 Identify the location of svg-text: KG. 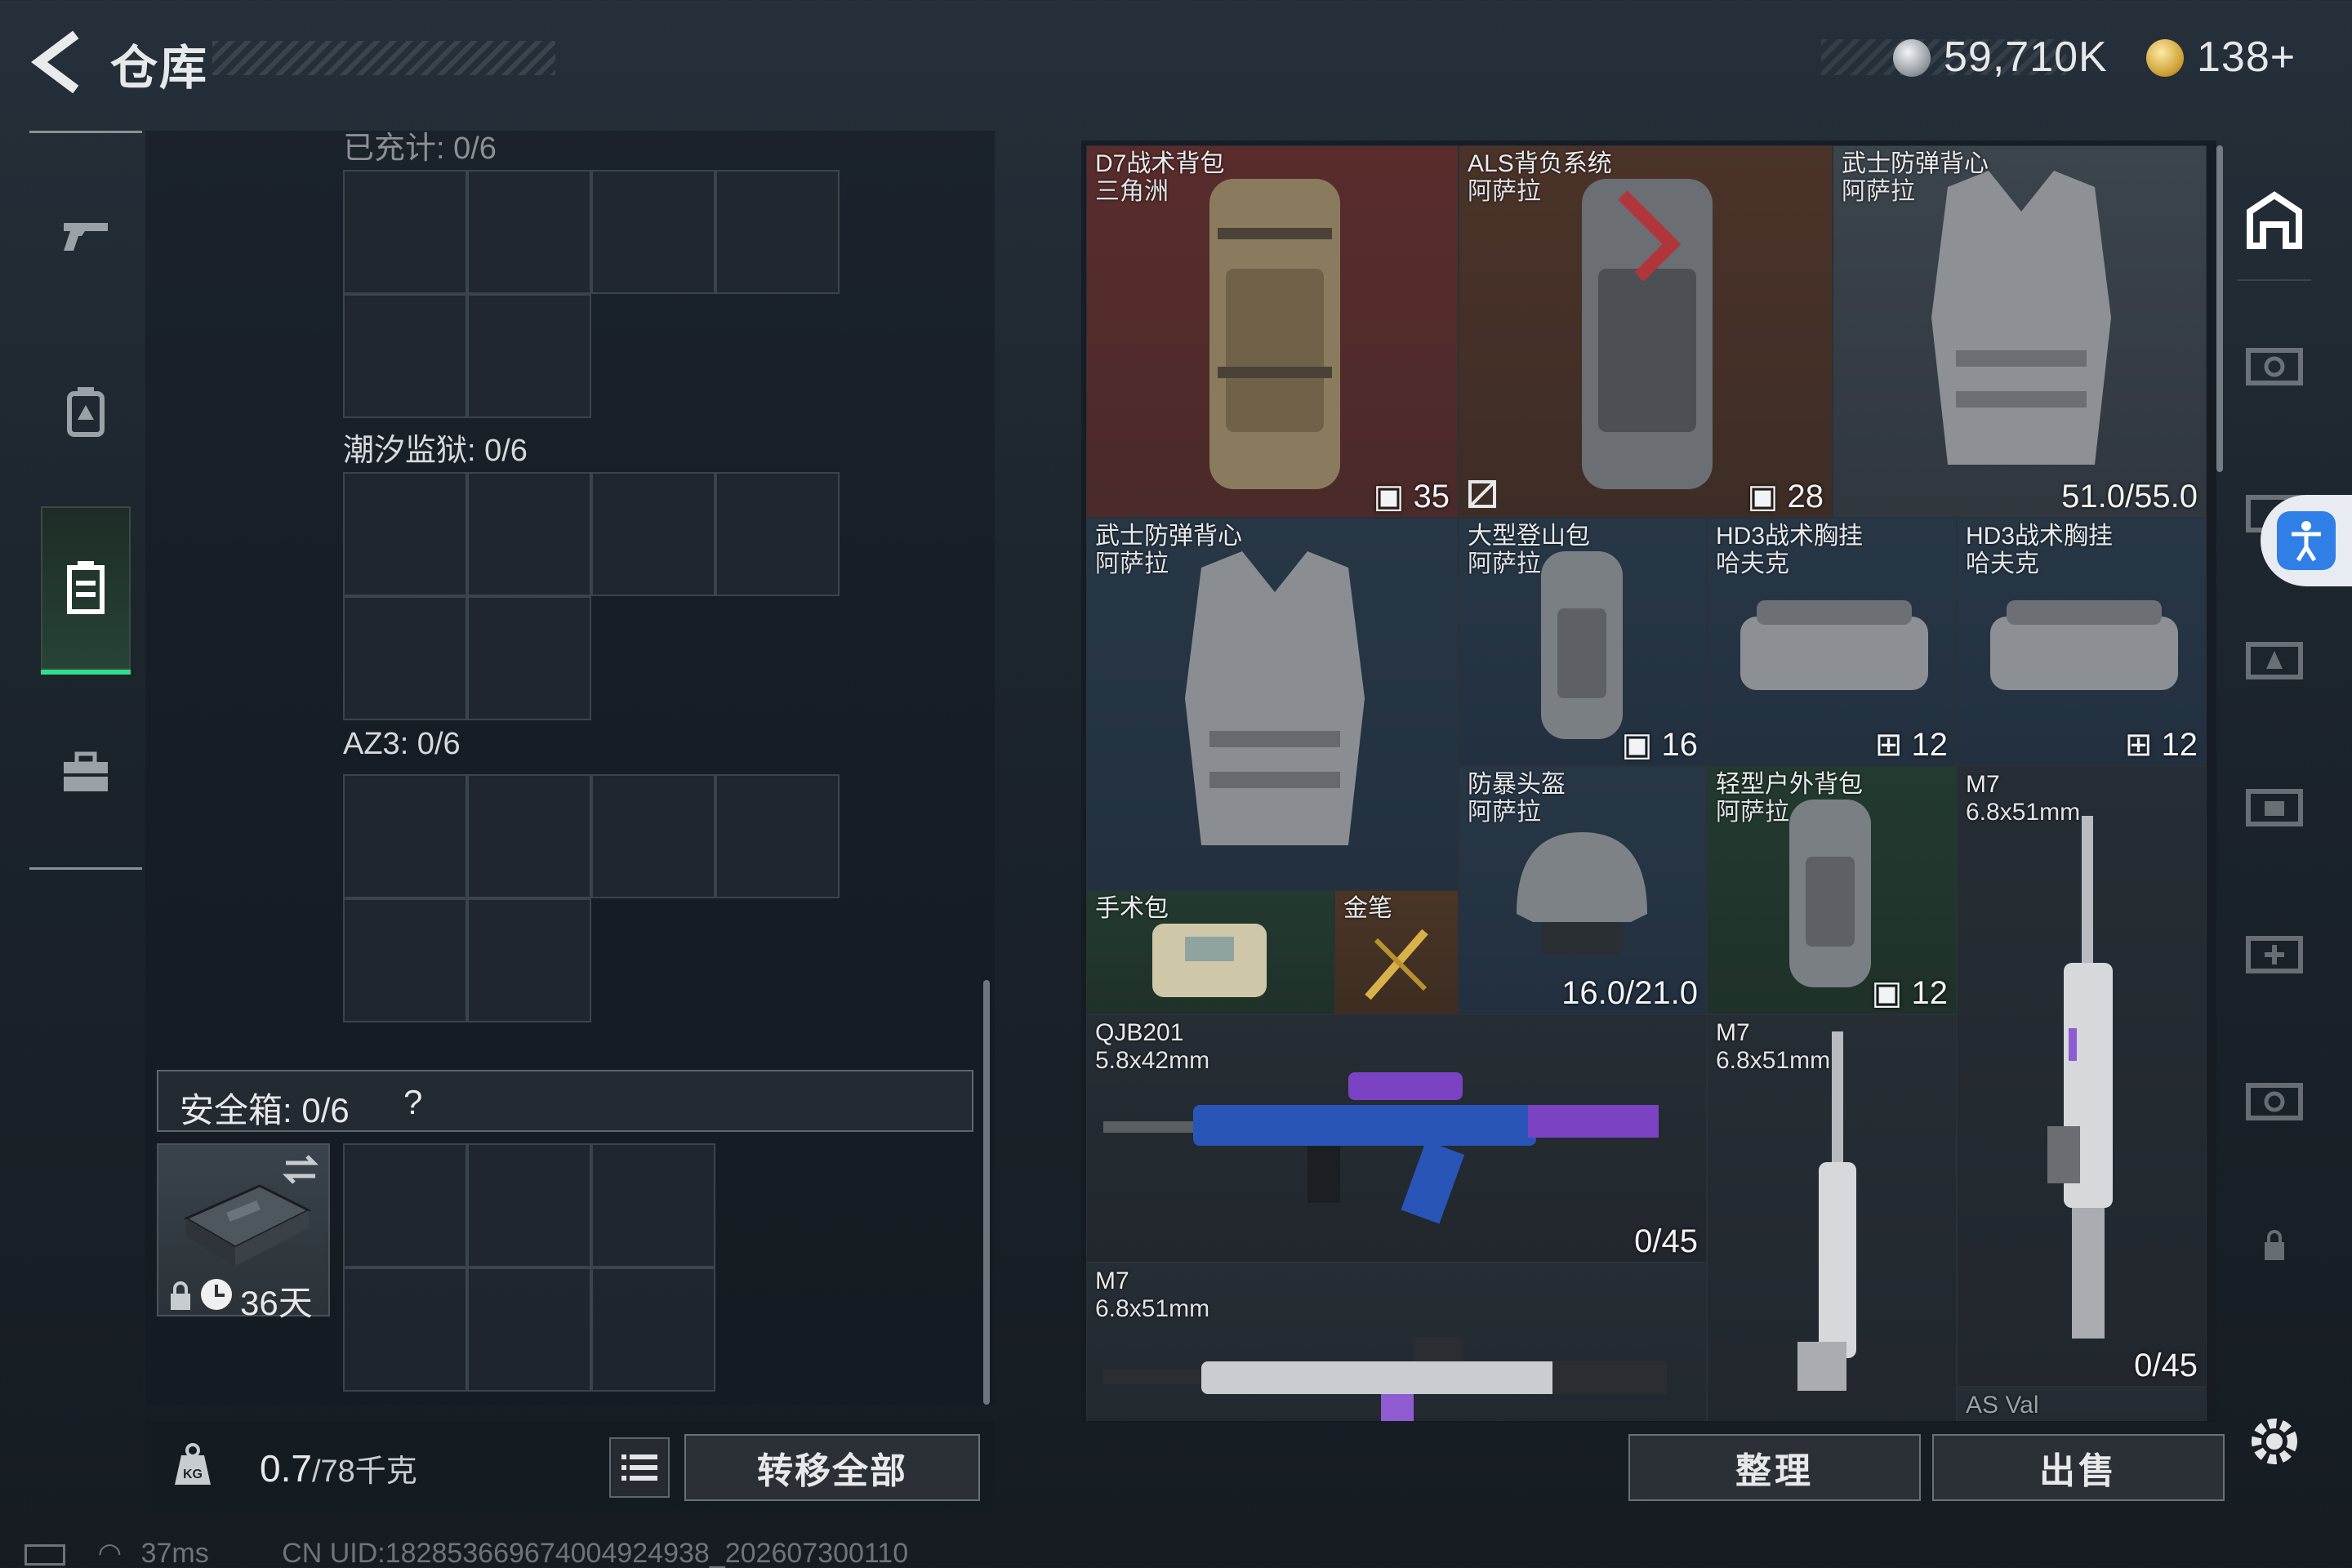
(193, 1474).